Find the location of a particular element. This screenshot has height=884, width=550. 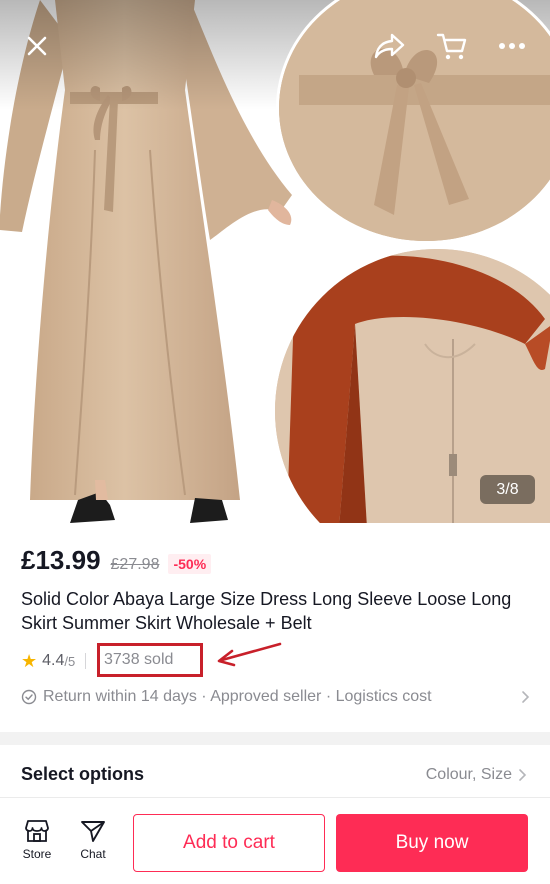

cart-button is located at coordinates (452, 46).